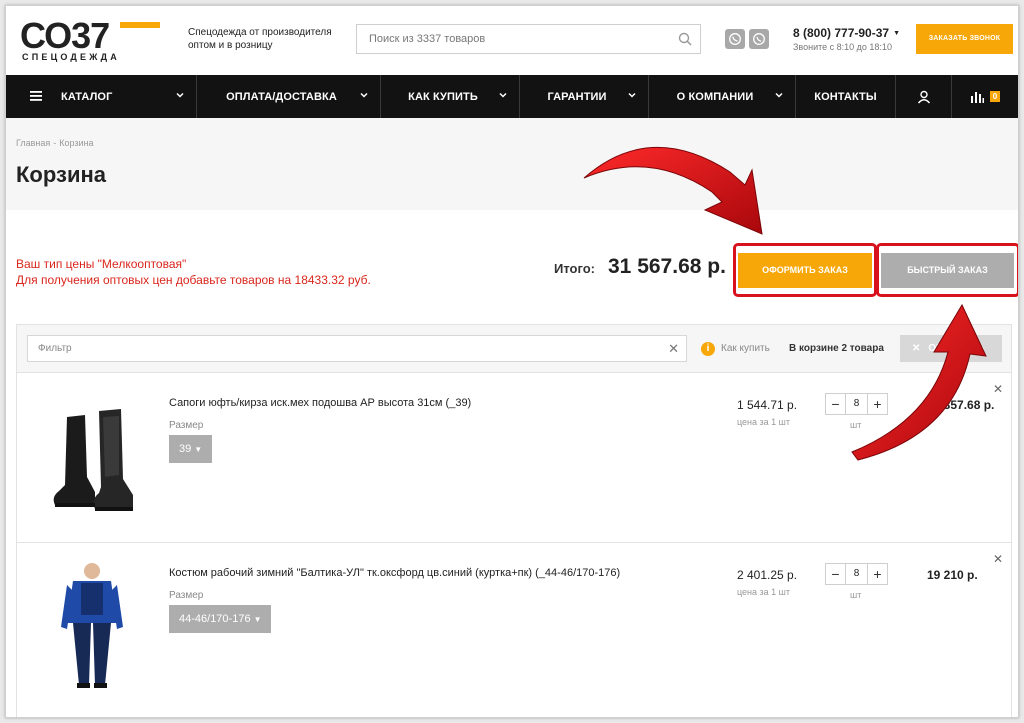 This screenshot has width=1024, height=723. I want to click on caret-down-icon: ▼, so click(897, 33).